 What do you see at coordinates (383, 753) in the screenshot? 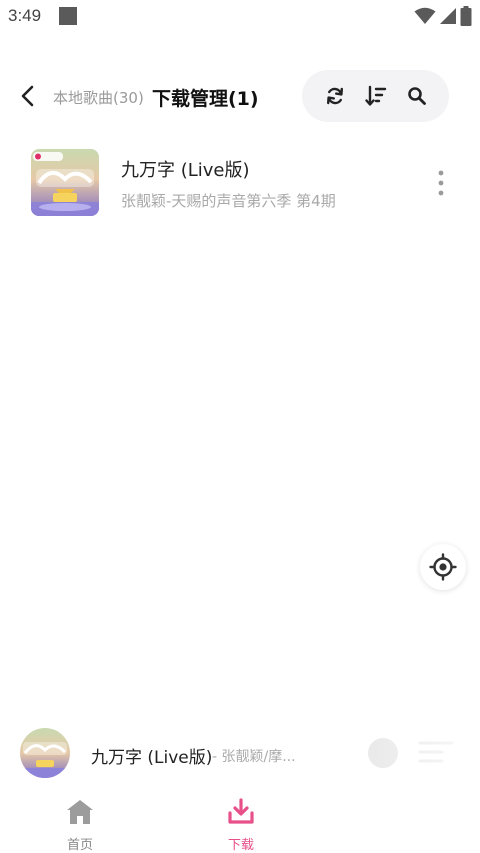
I see `play-button` at bounding box center [383, 753].